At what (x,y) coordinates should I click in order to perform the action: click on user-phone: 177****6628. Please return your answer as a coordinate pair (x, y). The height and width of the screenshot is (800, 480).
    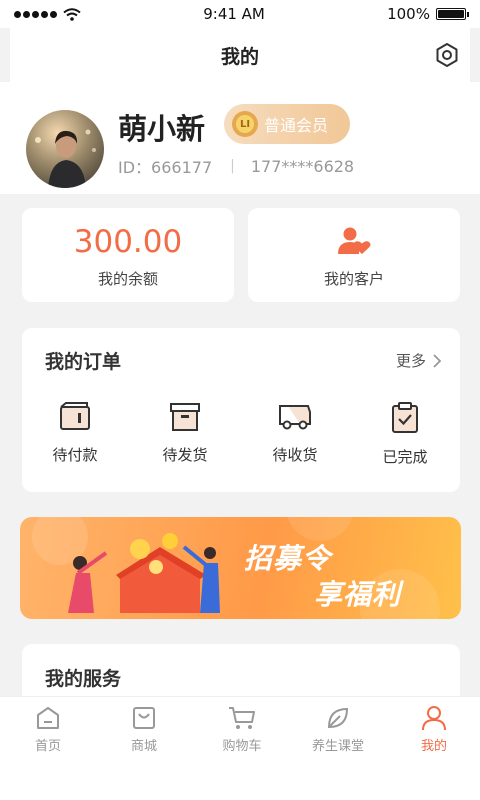
    Looking at the image, I should click on (302, 166).